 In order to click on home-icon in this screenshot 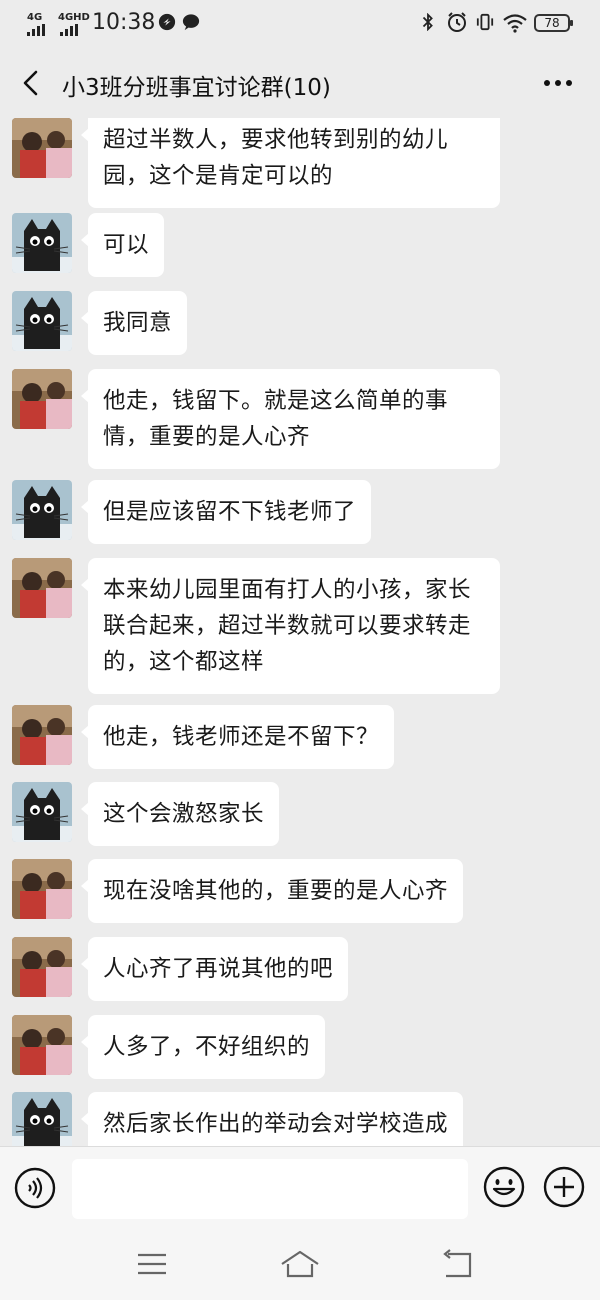, I will do `click(300, 1264)`.